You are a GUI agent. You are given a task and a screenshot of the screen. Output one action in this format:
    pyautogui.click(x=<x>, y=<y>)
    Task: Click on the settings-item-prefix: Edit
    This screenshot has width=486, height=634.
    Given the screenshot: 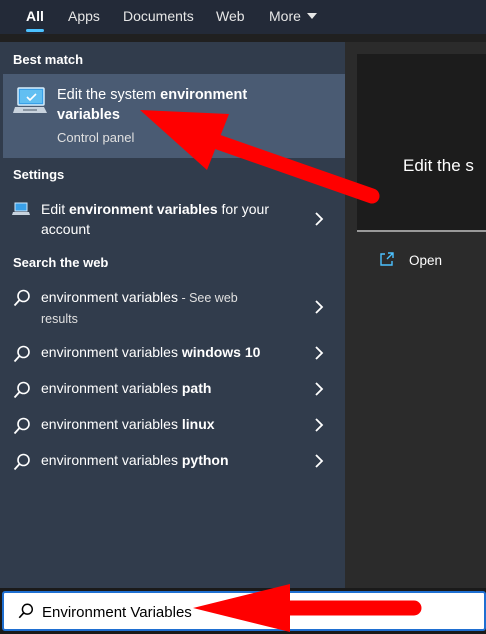 What is the action you would take?
    pyautogui.click(x=55, y=209)
    